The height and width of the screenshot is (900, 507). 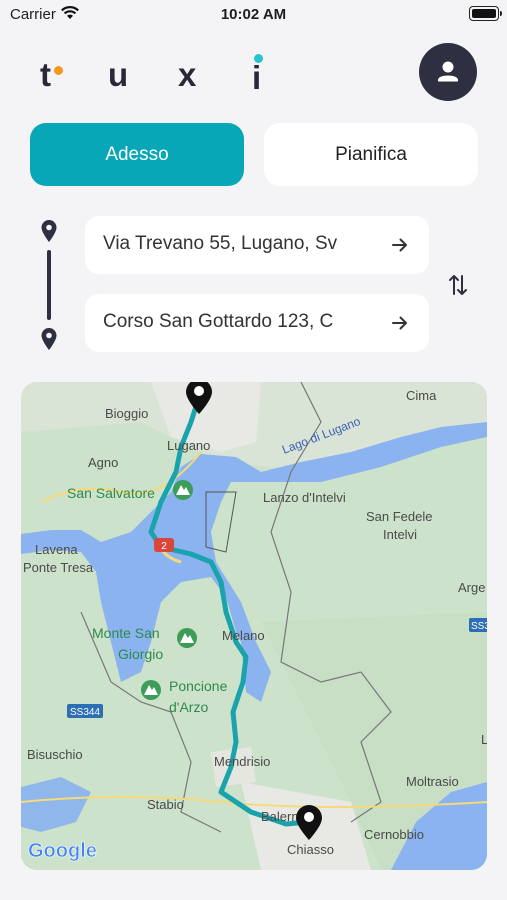 I want to click on origin-pin-icon, so click(x=49, y=231).